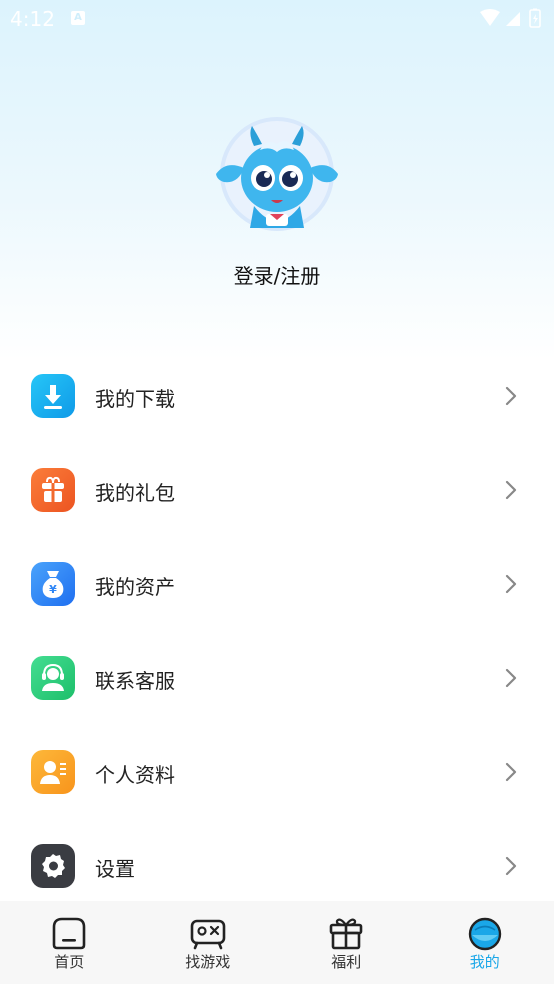 This screenshot has width=554, height=984. Describe the element at coordinates (484, 934) in the screenshot. I see `mine-face-icon` at that location.